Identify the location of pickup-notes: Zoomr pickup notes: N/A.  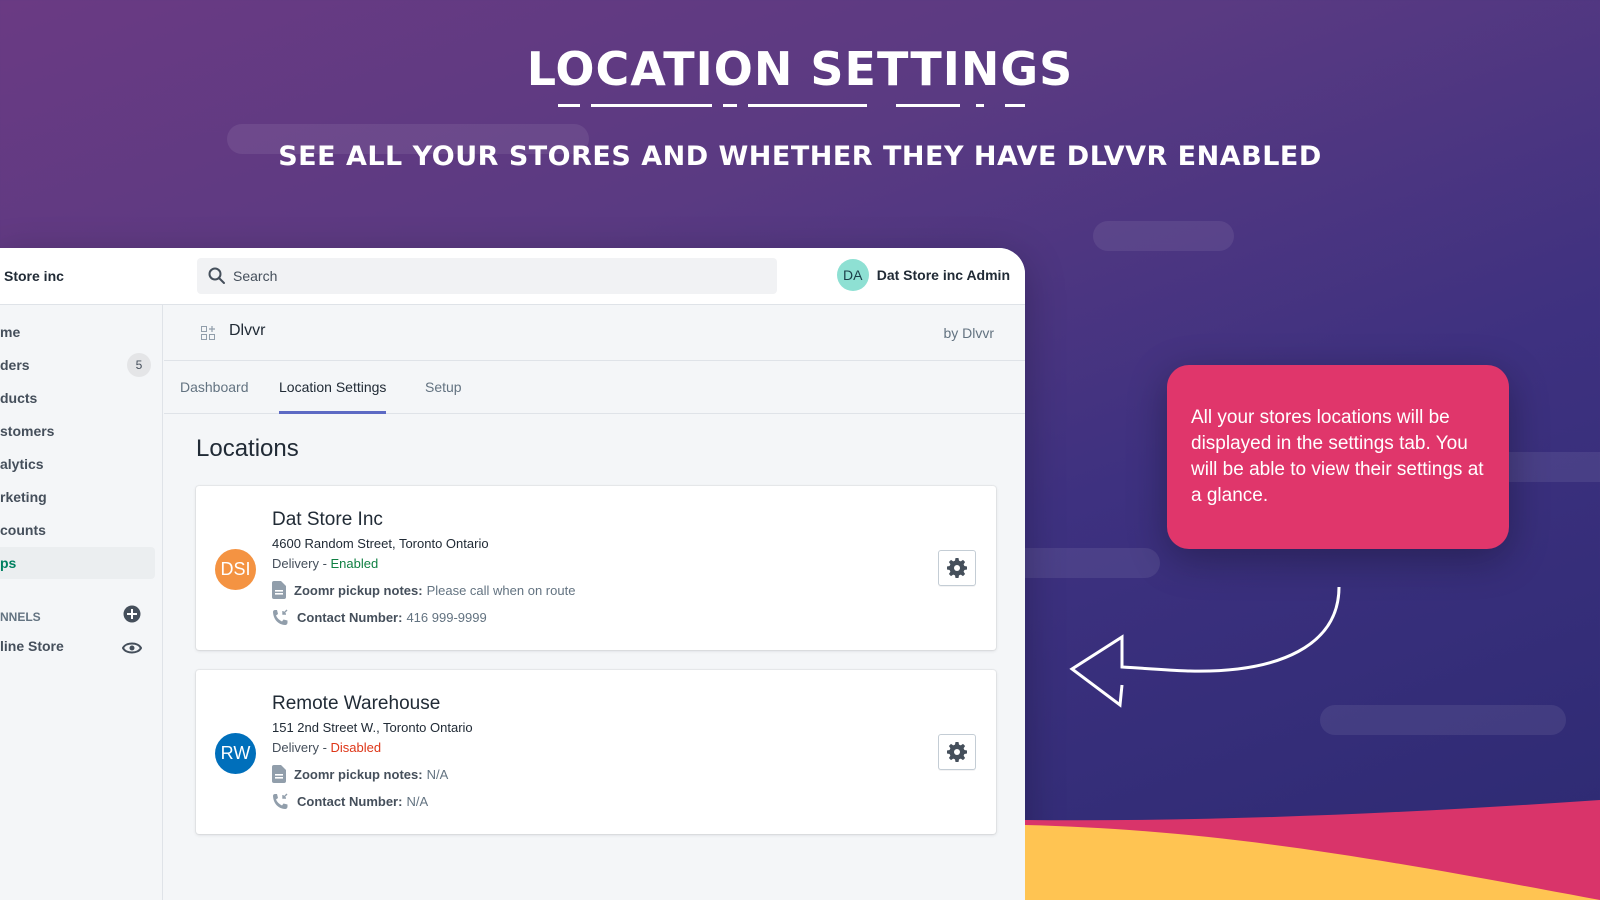
(360, 774).